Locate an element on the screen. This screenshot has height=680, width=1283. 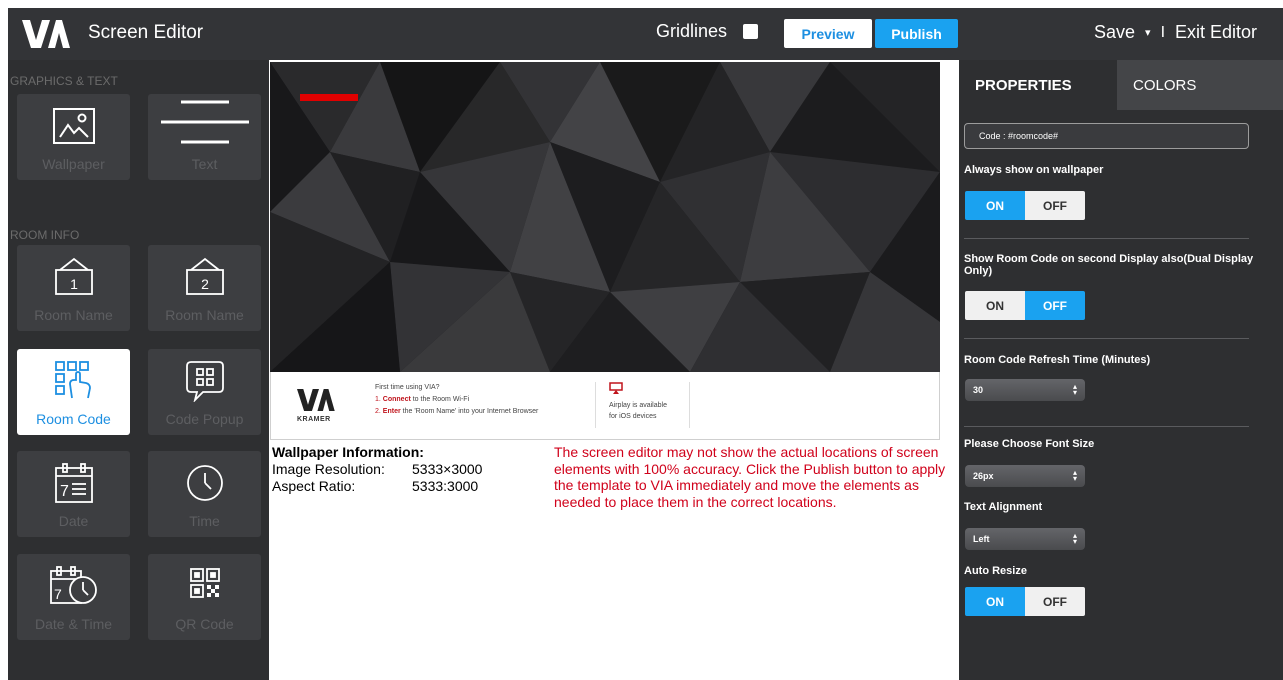
always-show-toggle: ON OFF is located at coordinates (1025, 205).